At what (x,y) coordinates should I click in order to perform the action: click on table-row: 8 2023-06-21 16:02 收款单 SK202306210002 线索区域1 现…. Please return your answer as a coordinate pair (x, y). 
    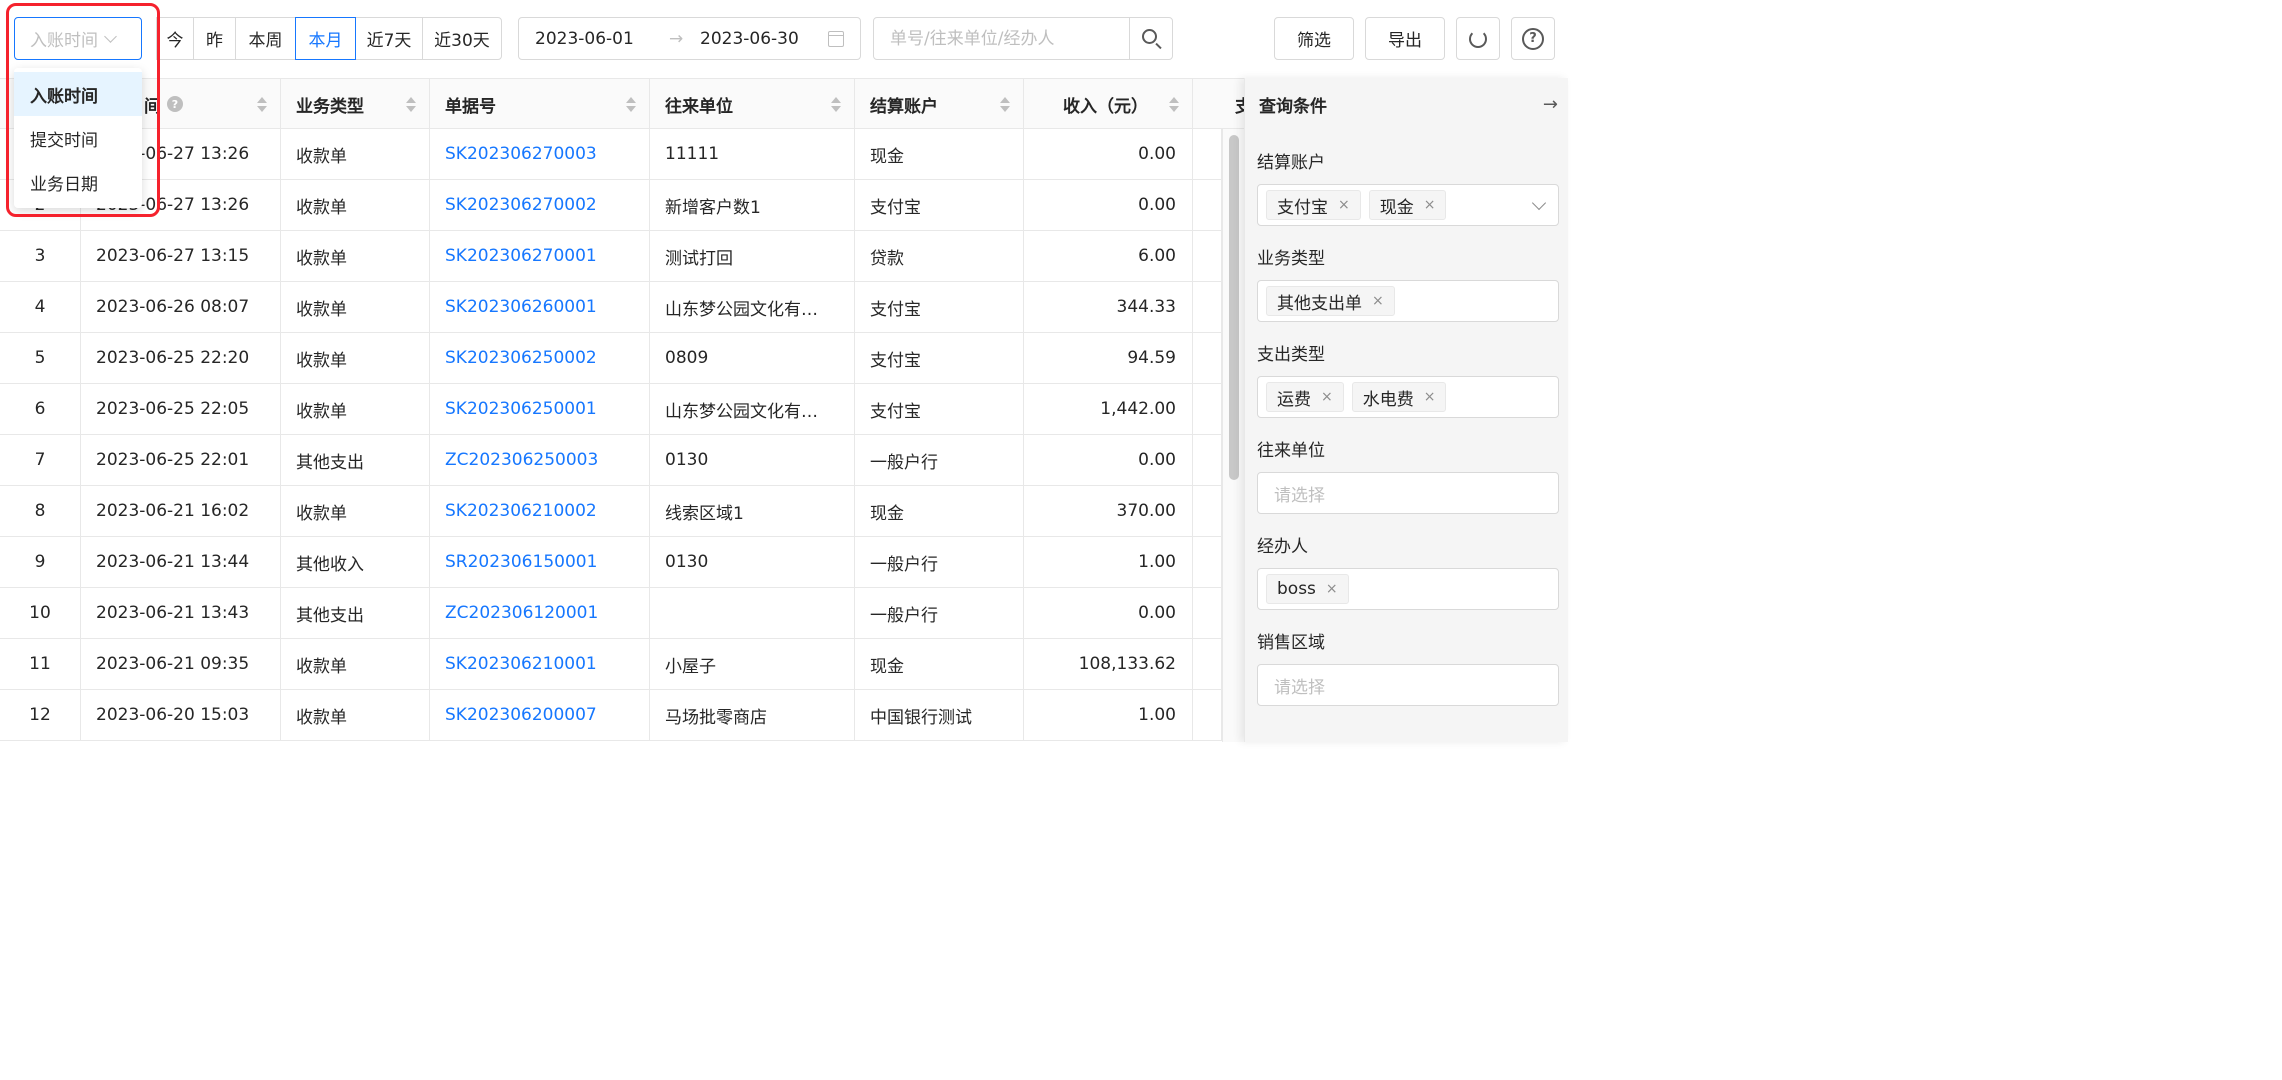
    Looking at the image, I should click on (611, 511).